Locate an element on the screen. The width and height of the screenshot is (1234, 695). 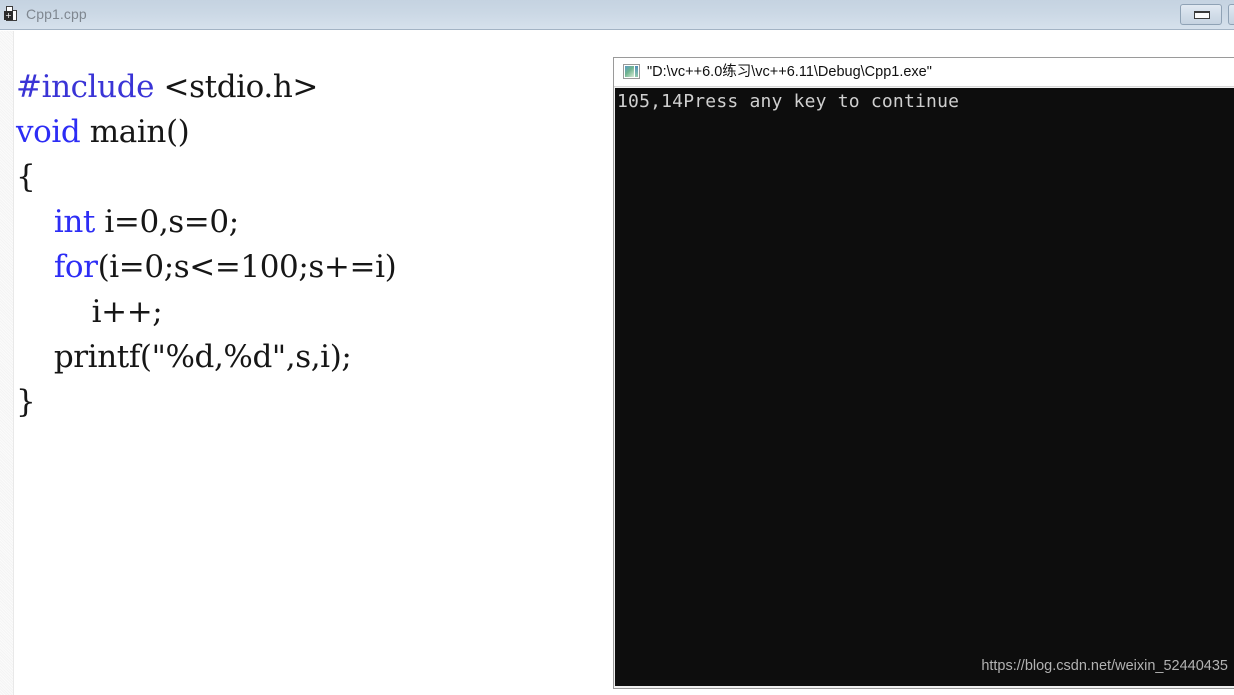
console-titlebar: "D:\vc++6.0练习\vc++6.11\Debug\Cpp1.exe" is located at coordinates (924, 72).